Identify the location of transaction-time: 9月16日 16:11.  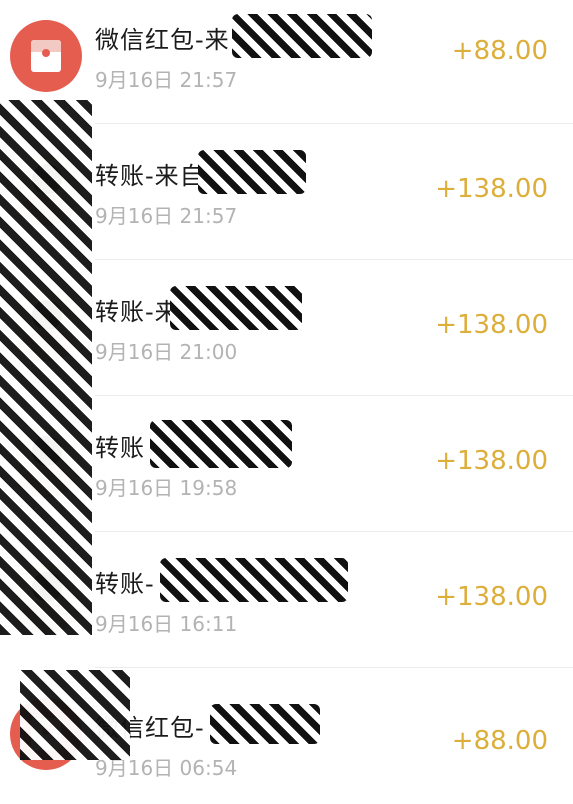
(166, 624).